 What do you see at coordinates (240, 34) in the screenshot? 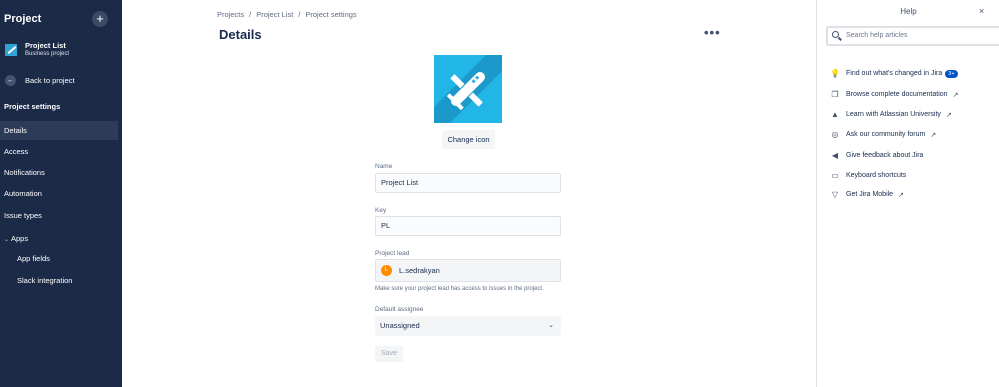
I see `page-title: Details` at bounding box center [240, 34].